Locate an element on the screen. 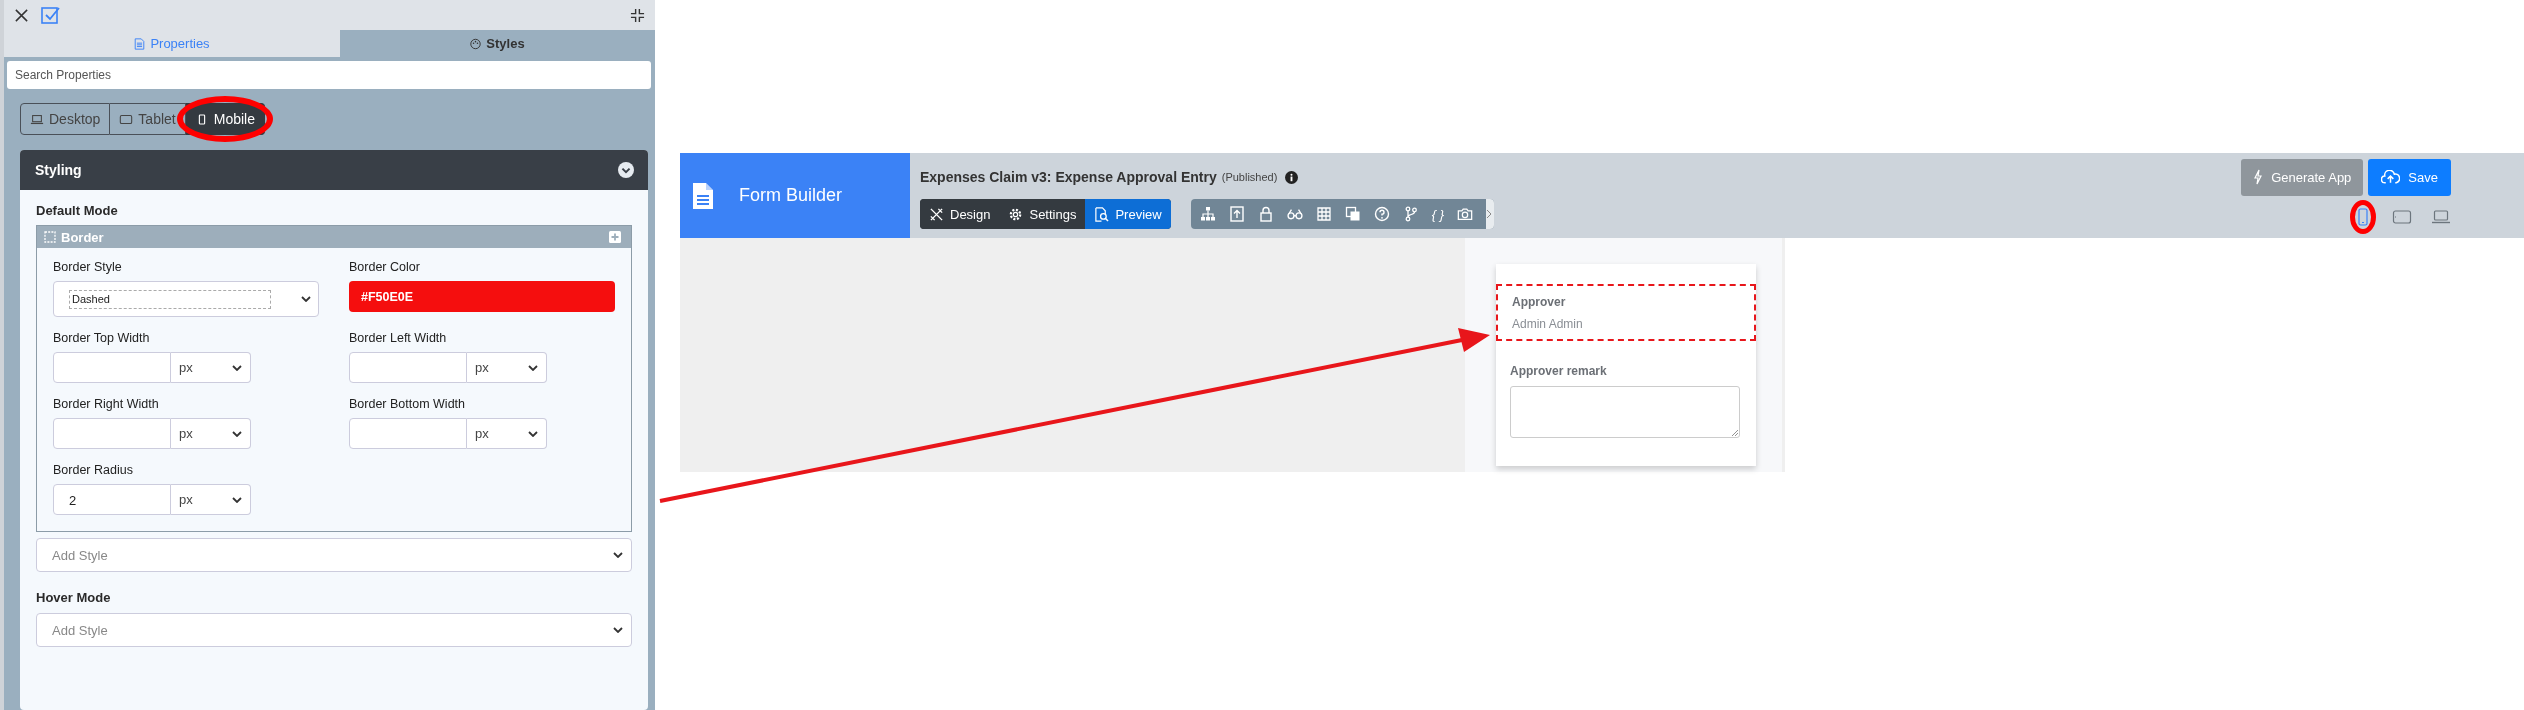  border-style-select: Dashed is located at coordinates (186, 299).